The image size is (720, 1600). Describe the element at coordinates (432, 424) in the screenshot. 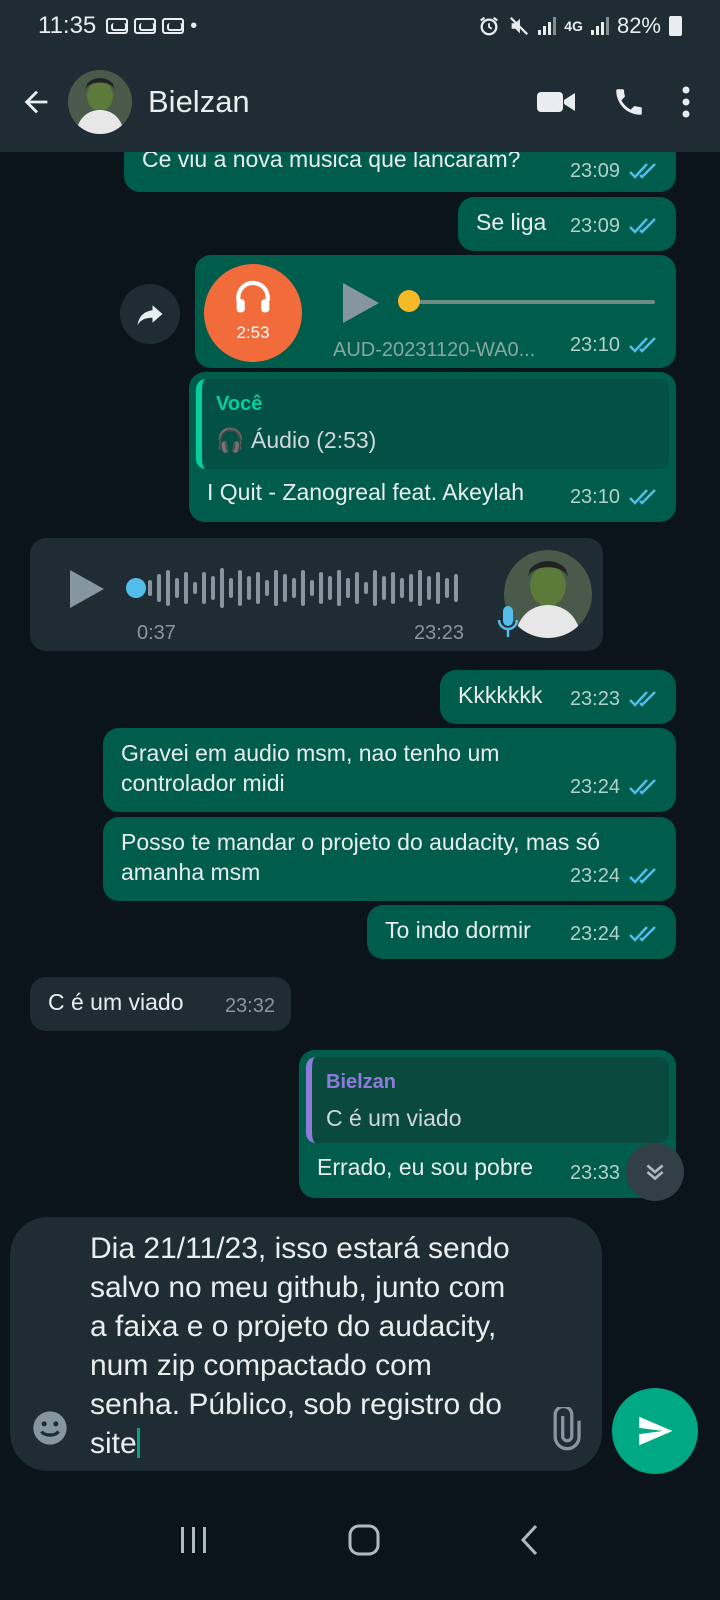

I see `quoted-message: Você 🎧 Áudio (2:53)` at that location.